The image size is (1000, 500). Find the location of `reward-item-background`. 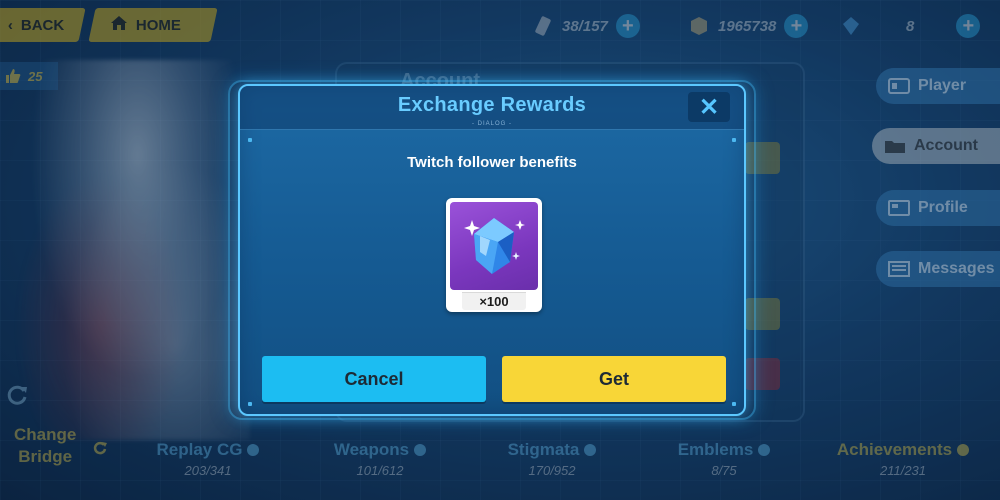

reward-item-background is located at coordinates (494, 246).